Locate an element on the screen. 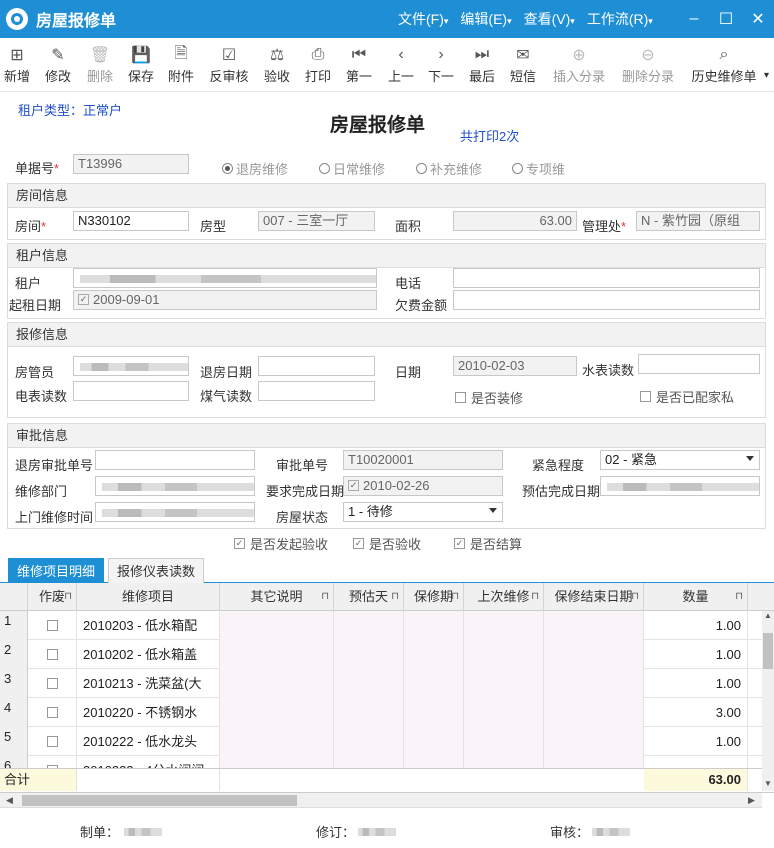  grid-horizontal-scrollbar: ◀ ▶ is located at coordinates (381, 800).